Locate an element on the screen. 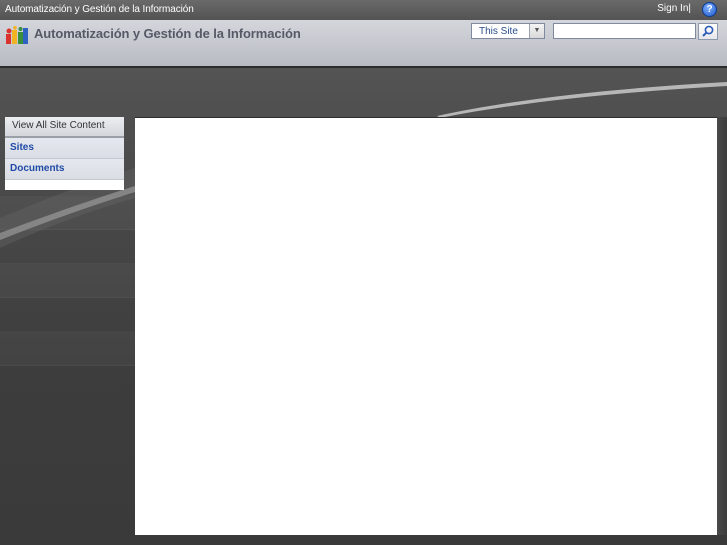  search-icon is located at coordinates (708, 31).